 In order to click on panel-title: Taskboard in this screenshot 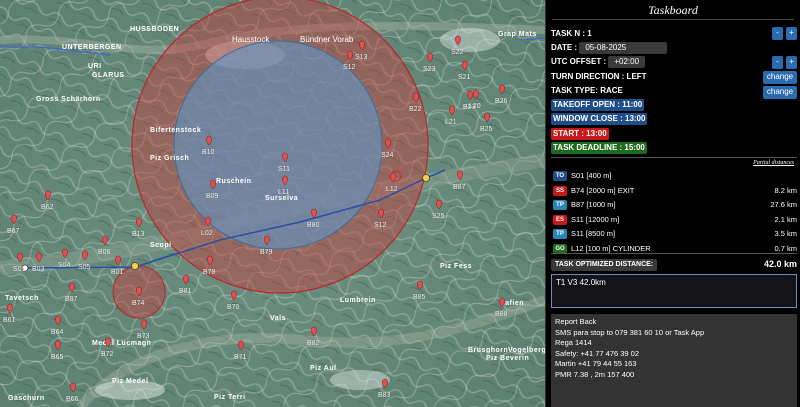, I will do `click(673, 10)`.